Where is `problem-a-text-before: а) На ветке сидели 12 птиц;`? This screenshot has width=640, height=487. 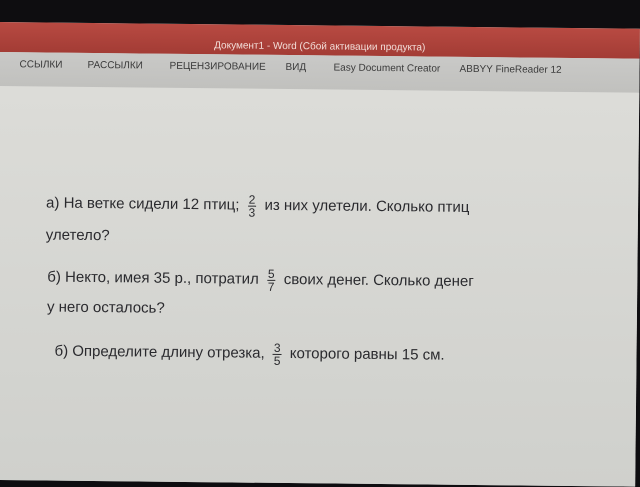 problem-a-text-before: а) На ветке сидели 12 птиц; is located at coordinates (143, 204).